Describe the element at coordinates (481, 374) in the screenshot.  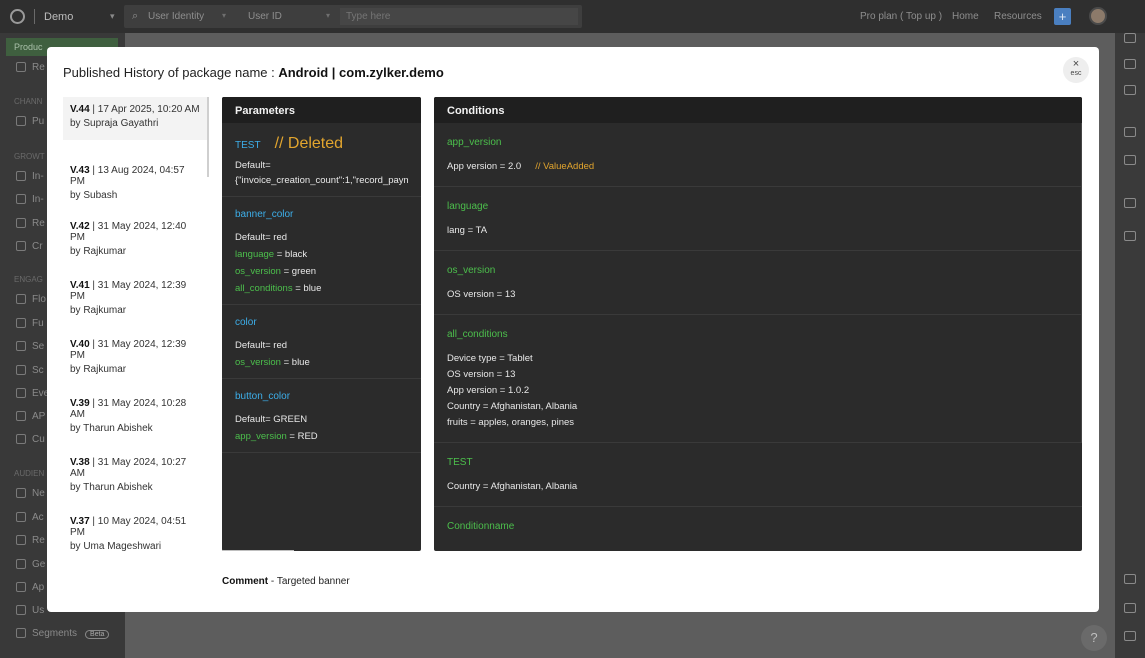
I see `condition-value: OS version = 13` at that location.